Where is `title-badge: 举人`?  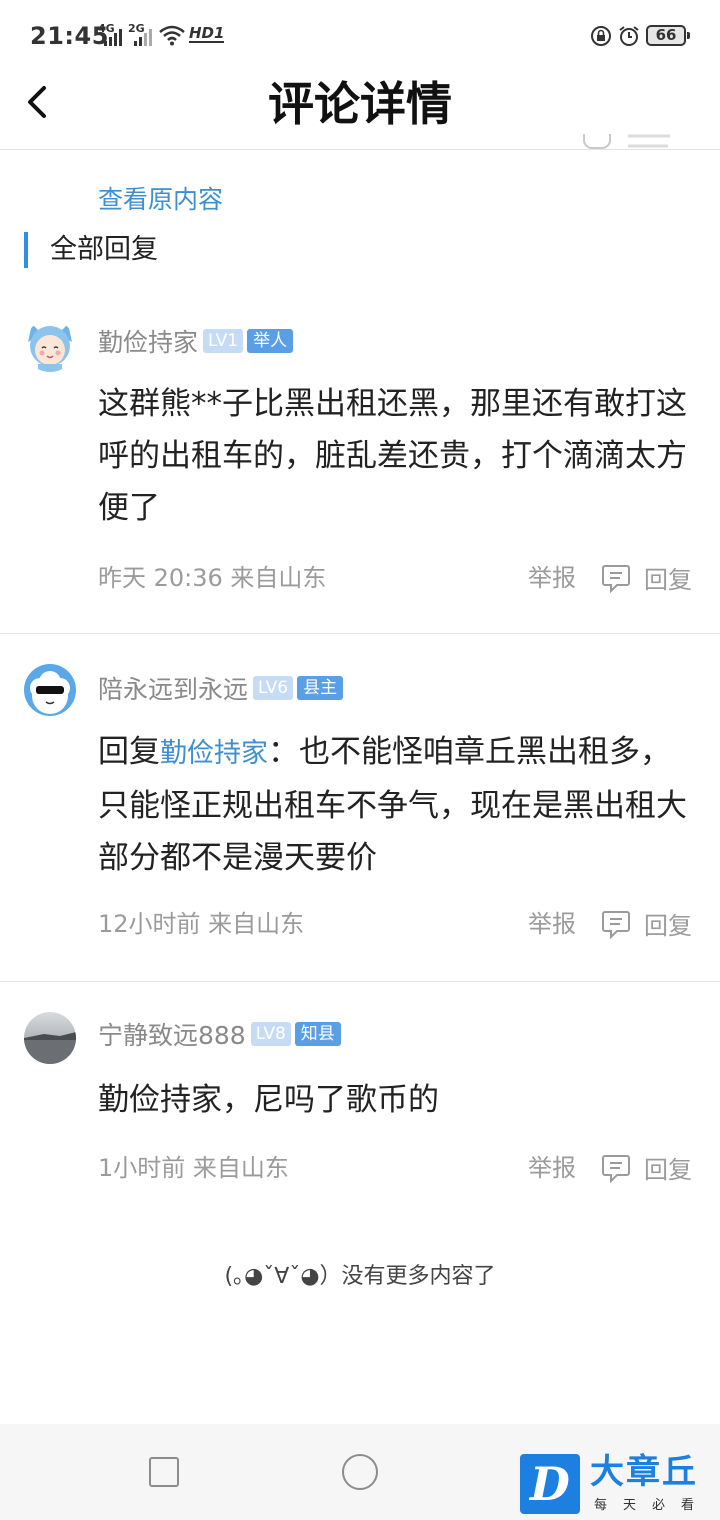
title-badge: 举人 is located at coordinates (270, 341).